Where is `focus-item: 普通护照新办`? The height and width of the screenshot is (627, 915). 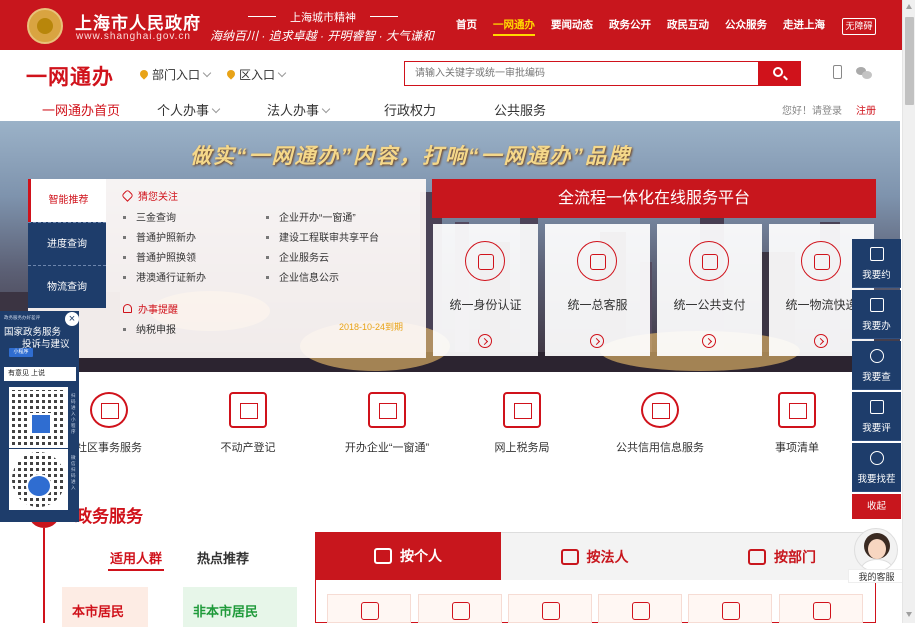 focus-item: 普通护照新办 is located at coordinates (159, 236).